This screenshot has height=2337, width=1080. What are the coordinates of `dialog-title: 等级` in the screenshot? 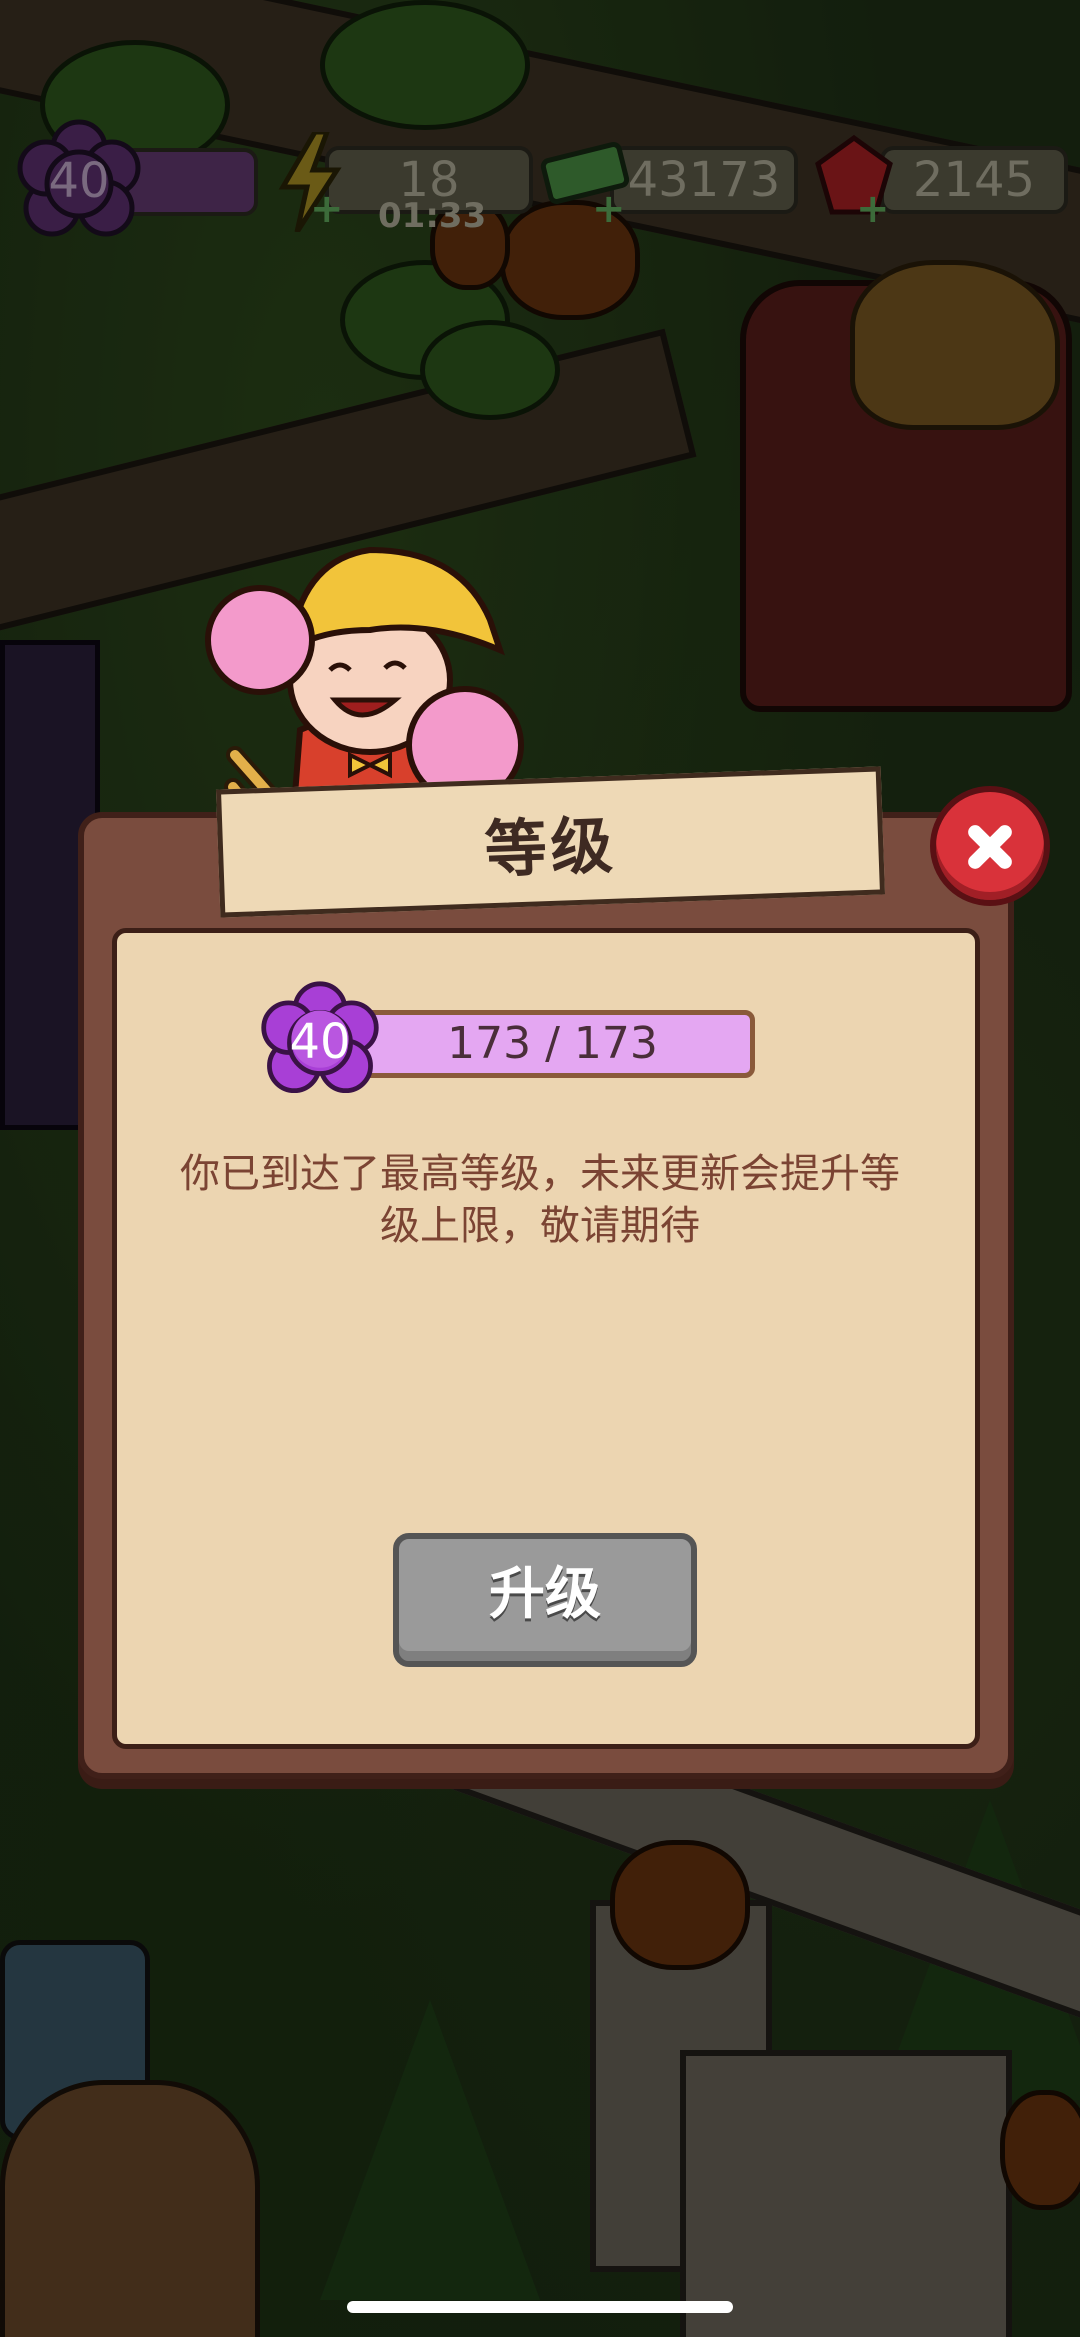 It's located at (550, 847).